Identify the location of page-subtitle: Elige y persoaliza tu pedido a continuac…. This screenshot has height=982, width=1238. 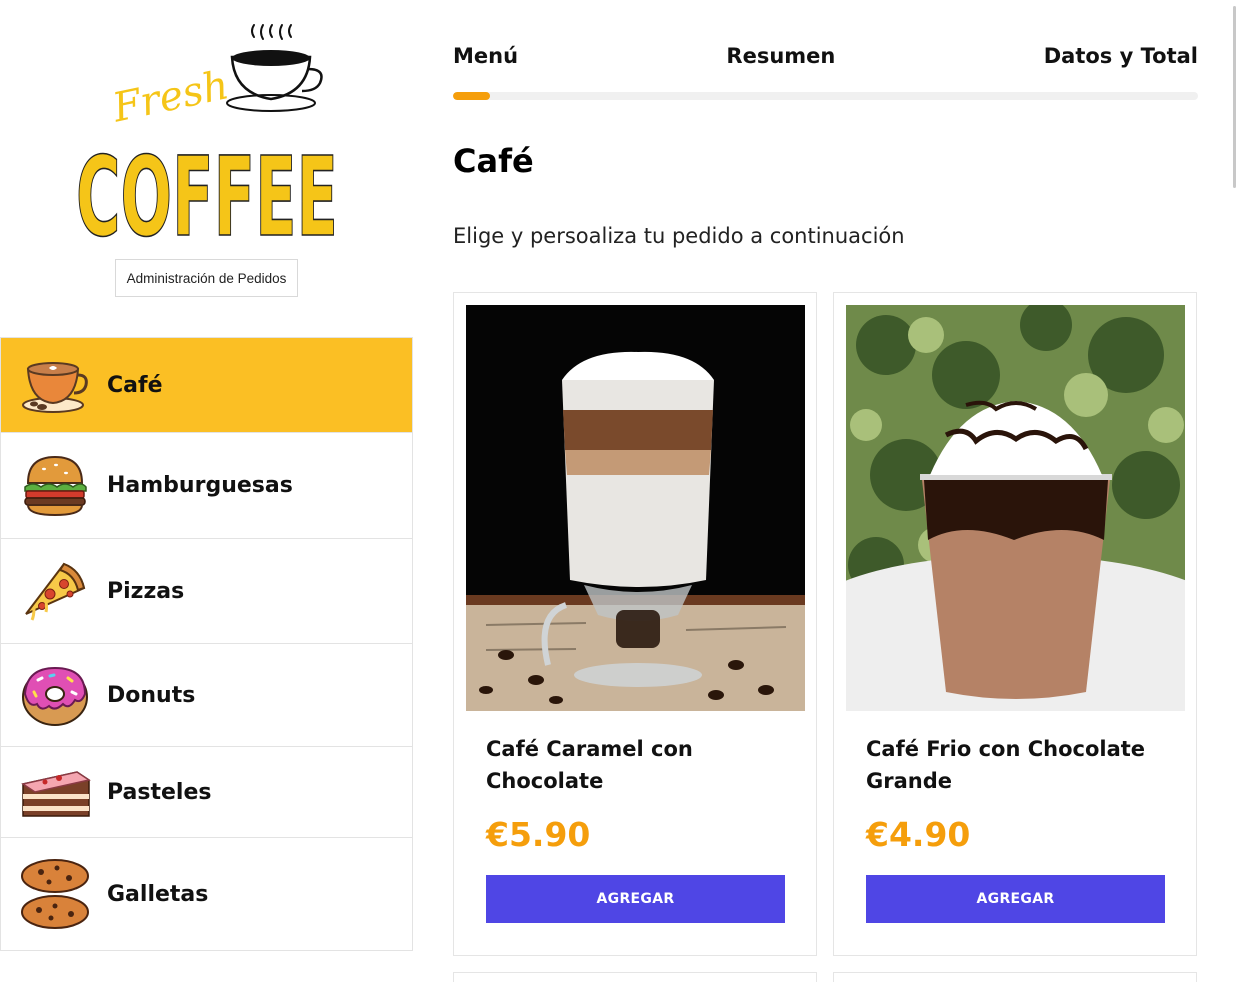
(679, 236).